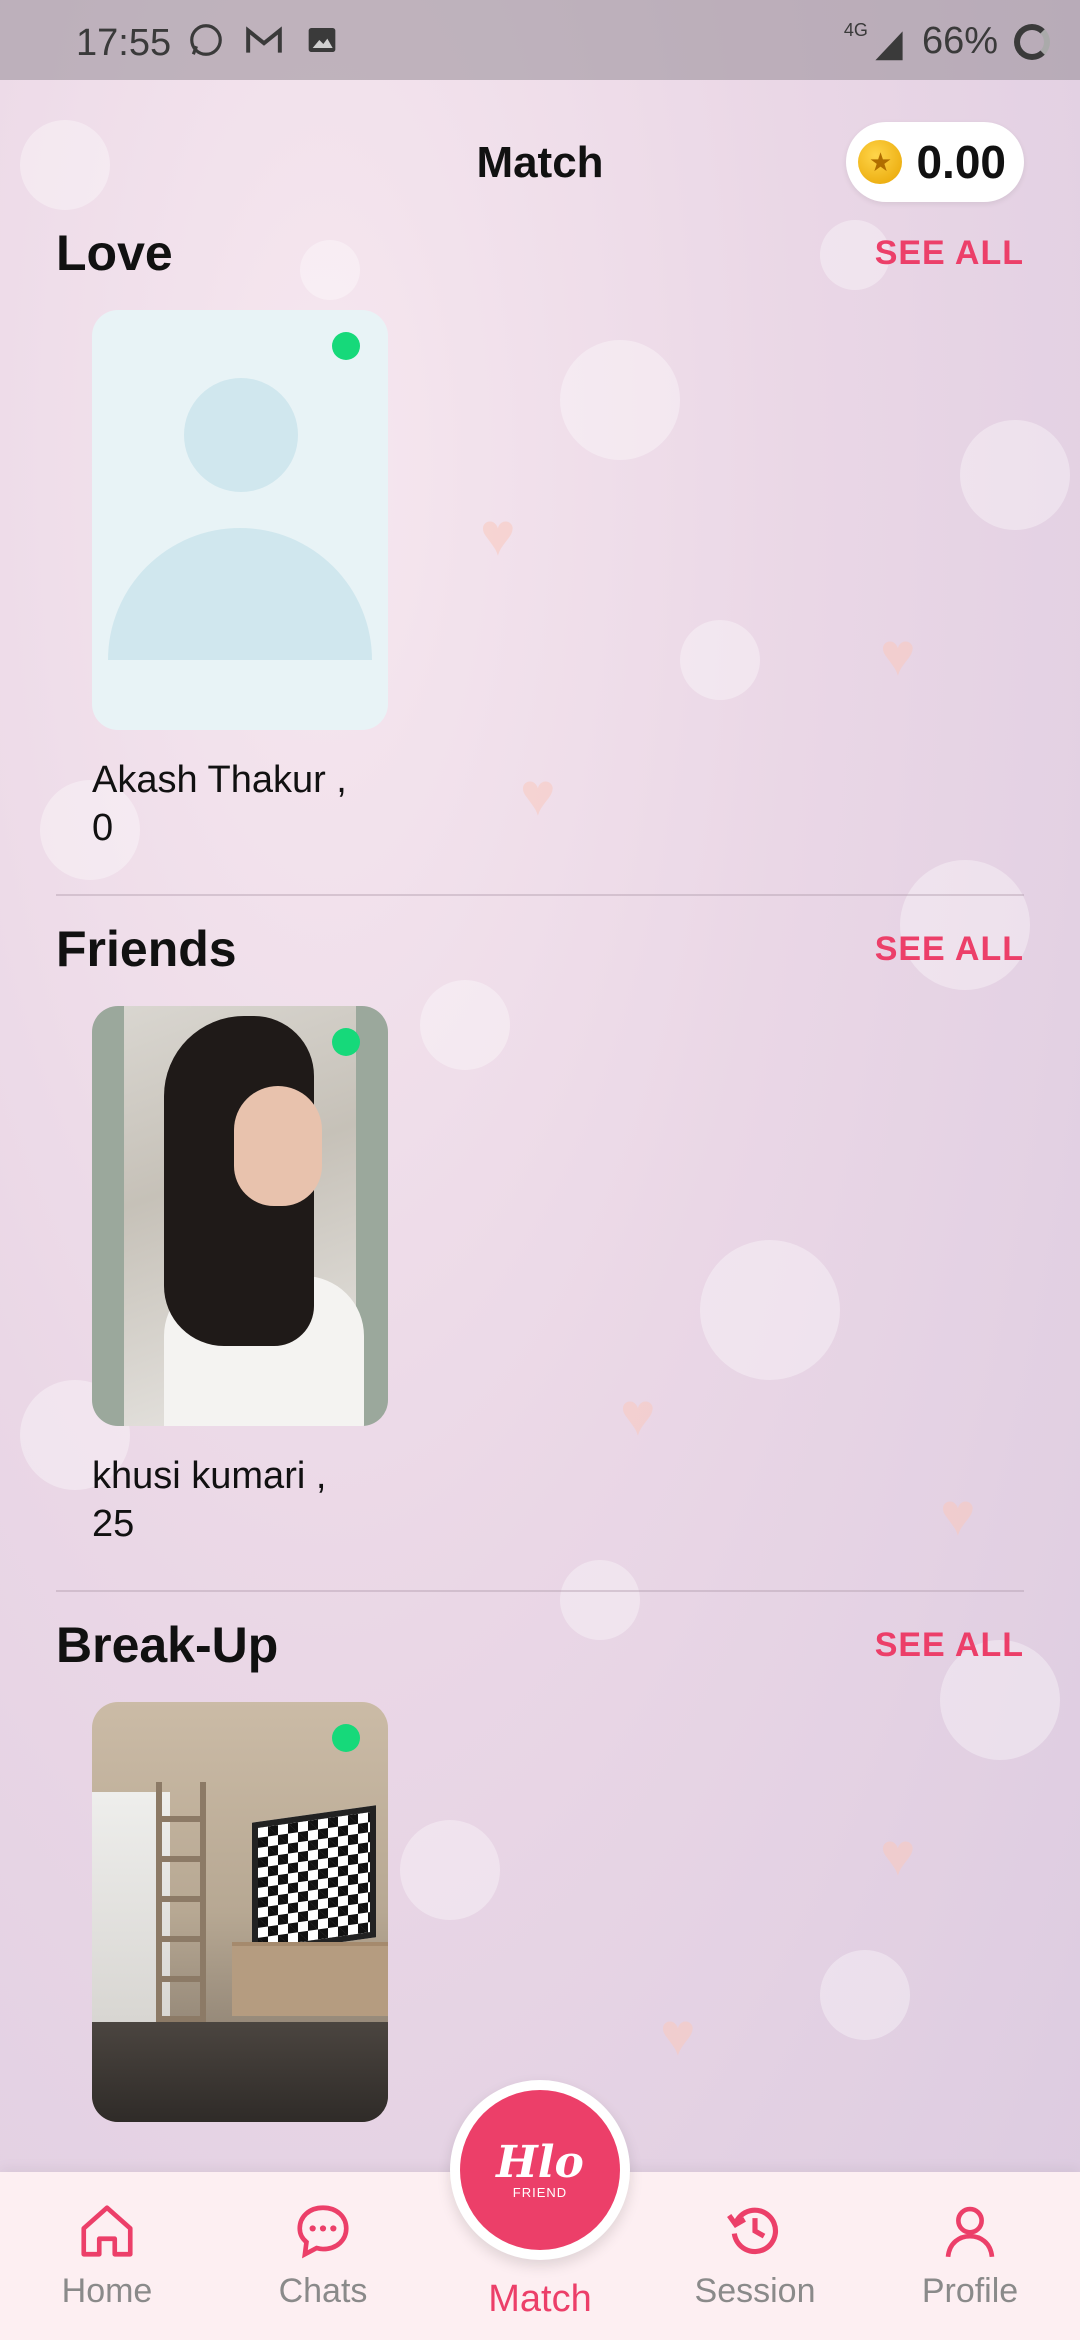 This screenshot has width=1080, height=2340. I want to click on user-icon, so click(970, 2231).